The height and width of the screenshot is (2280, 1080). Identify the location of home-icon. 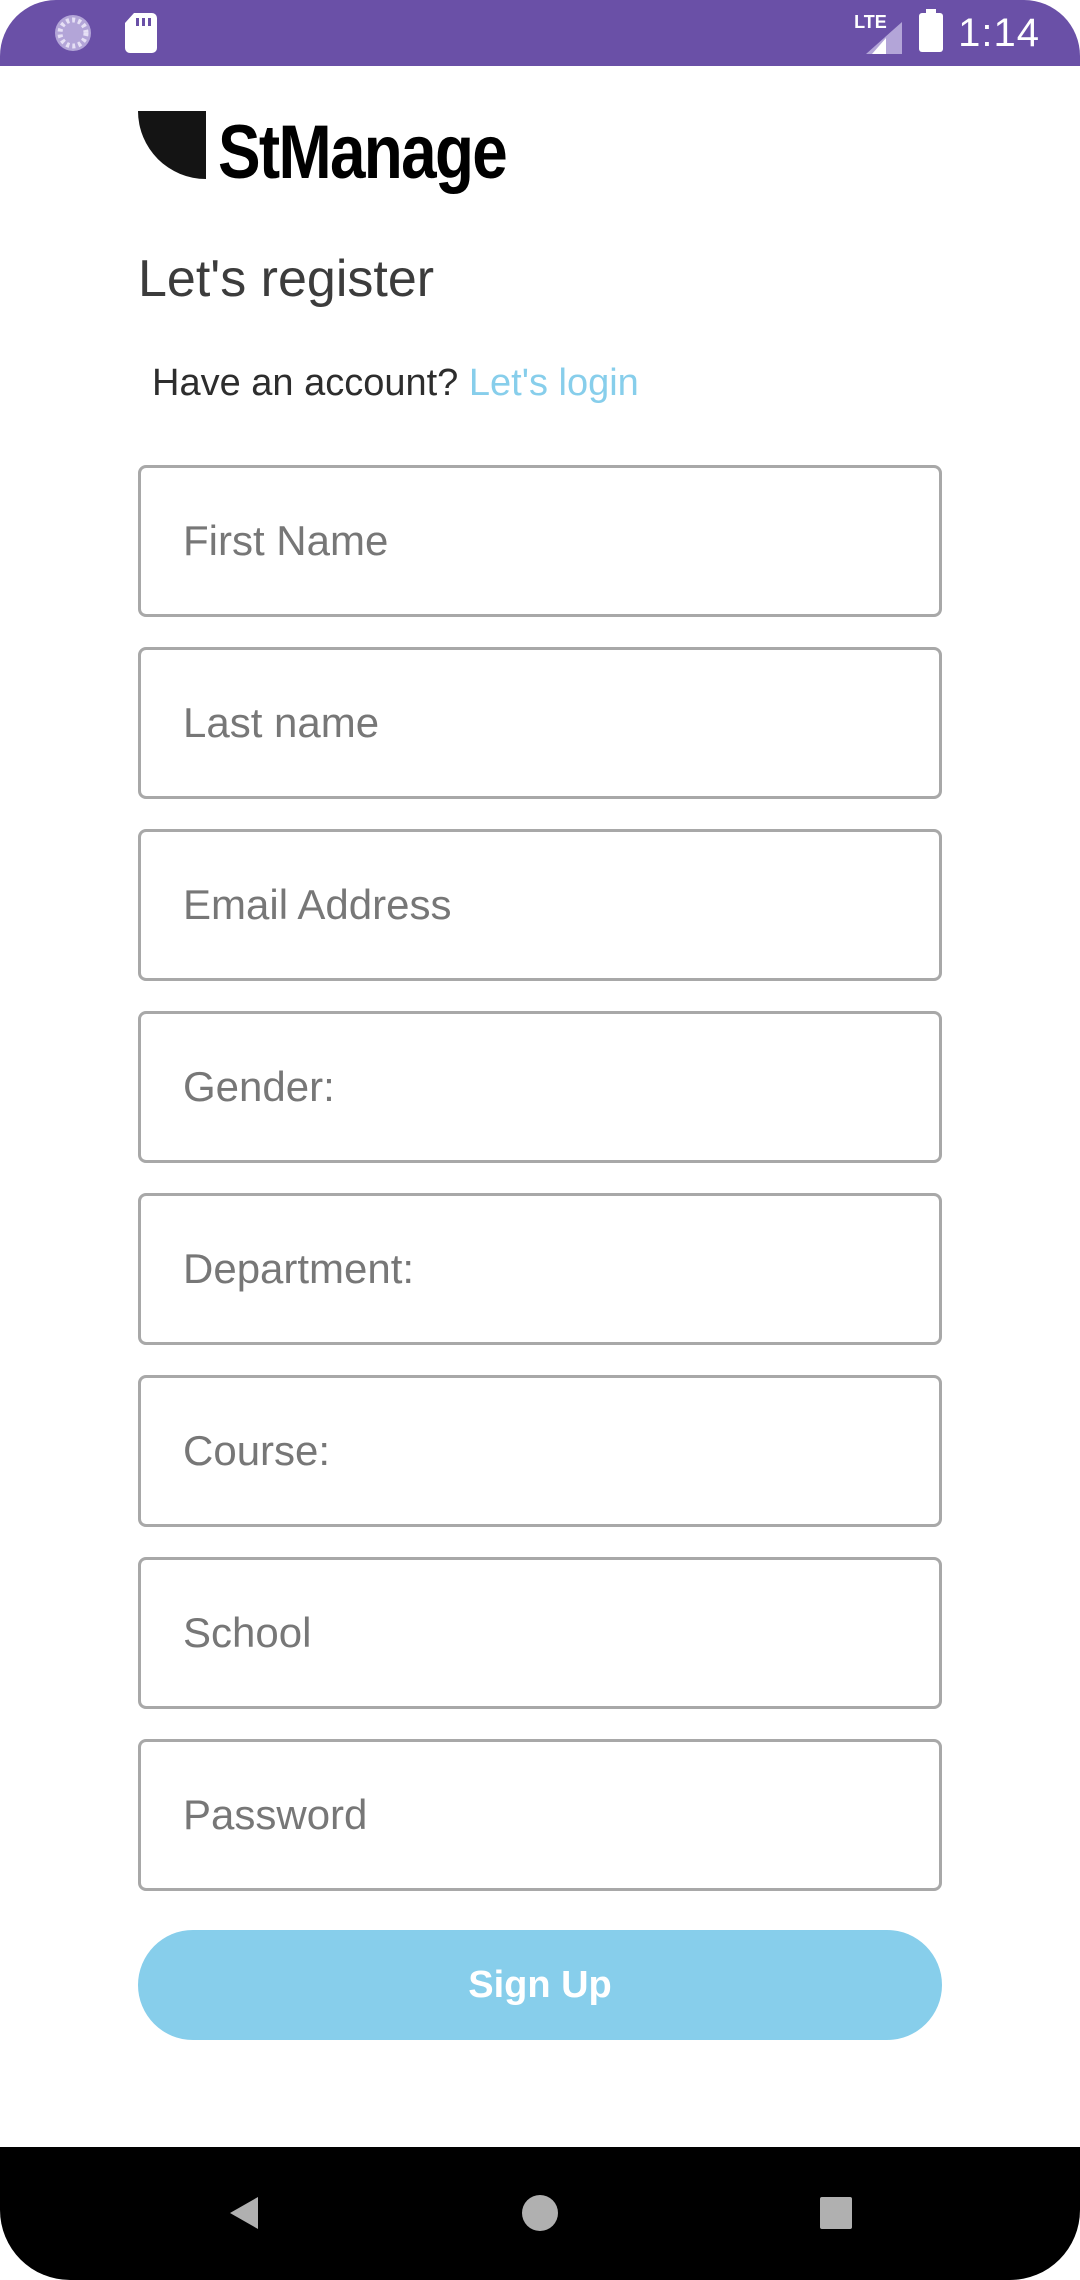
(540, 2215).